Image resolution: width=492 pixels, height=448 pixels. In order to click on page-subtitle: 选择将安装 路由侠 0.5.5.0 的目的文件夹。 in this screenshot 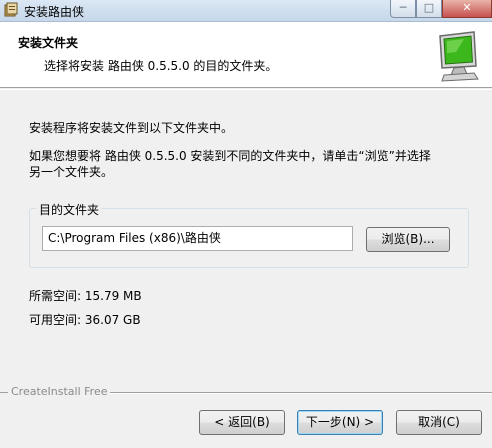, I will do `click(161, 66)`.